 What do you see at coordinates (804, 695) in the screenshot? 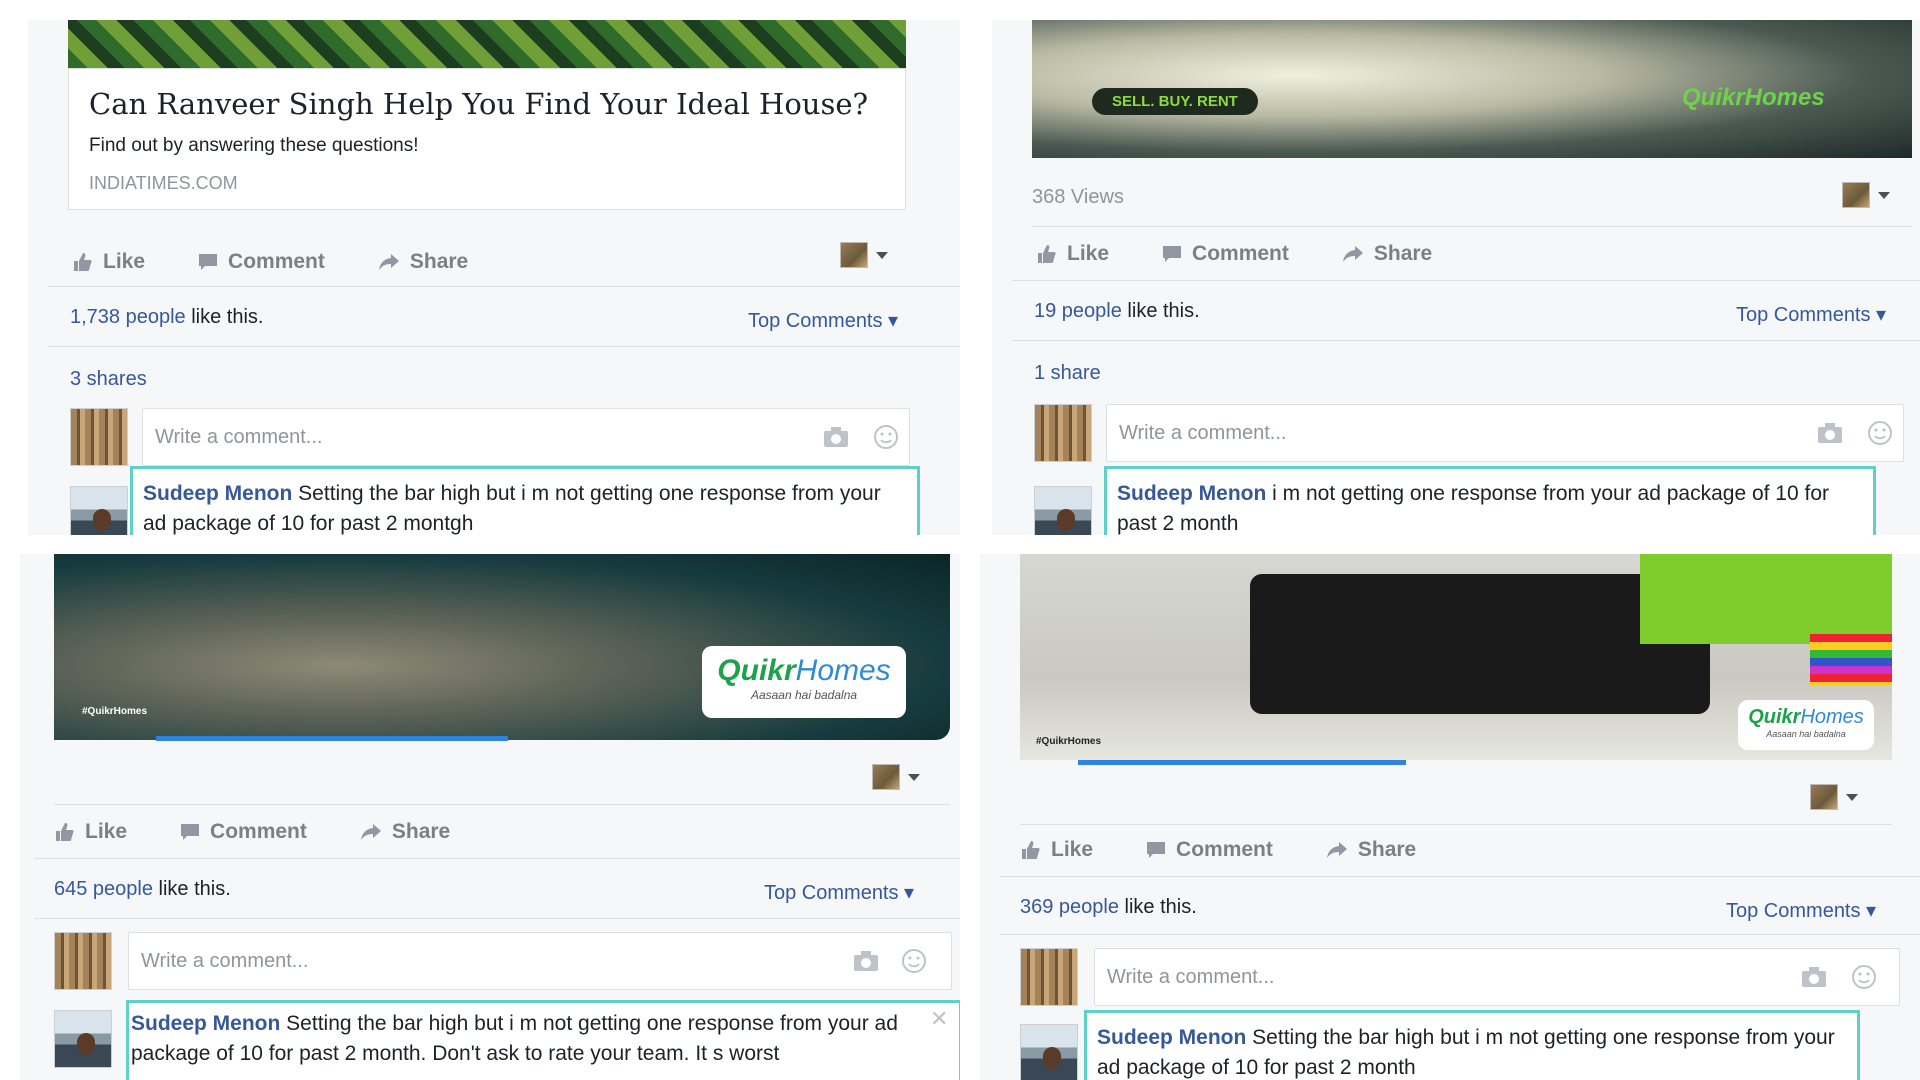
I see `tagline: Aasaan hai badalna` at bounding box center [804, 695].